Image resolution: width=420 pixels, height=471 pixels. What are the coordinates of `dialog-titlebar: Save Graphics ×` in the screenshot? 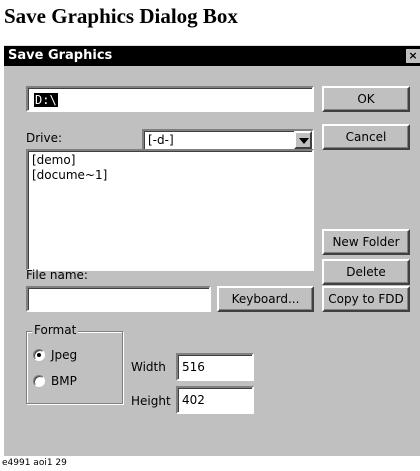 It's located at (212, 56).